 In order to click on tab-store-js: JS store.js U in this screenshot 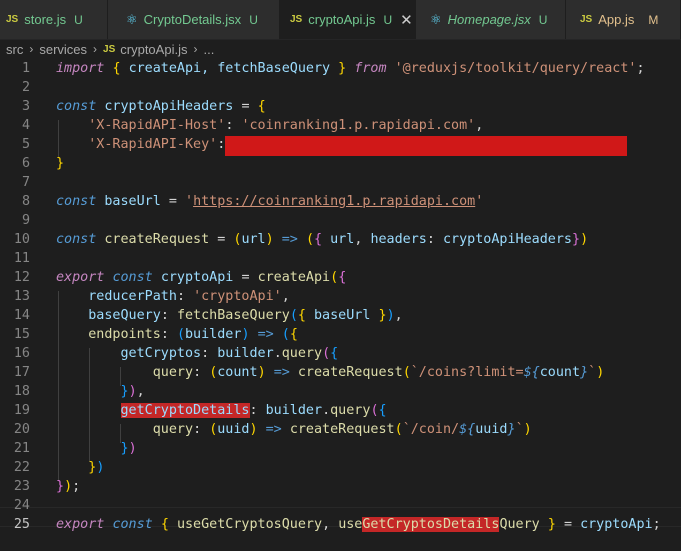, I will do `click(54, 19)`.